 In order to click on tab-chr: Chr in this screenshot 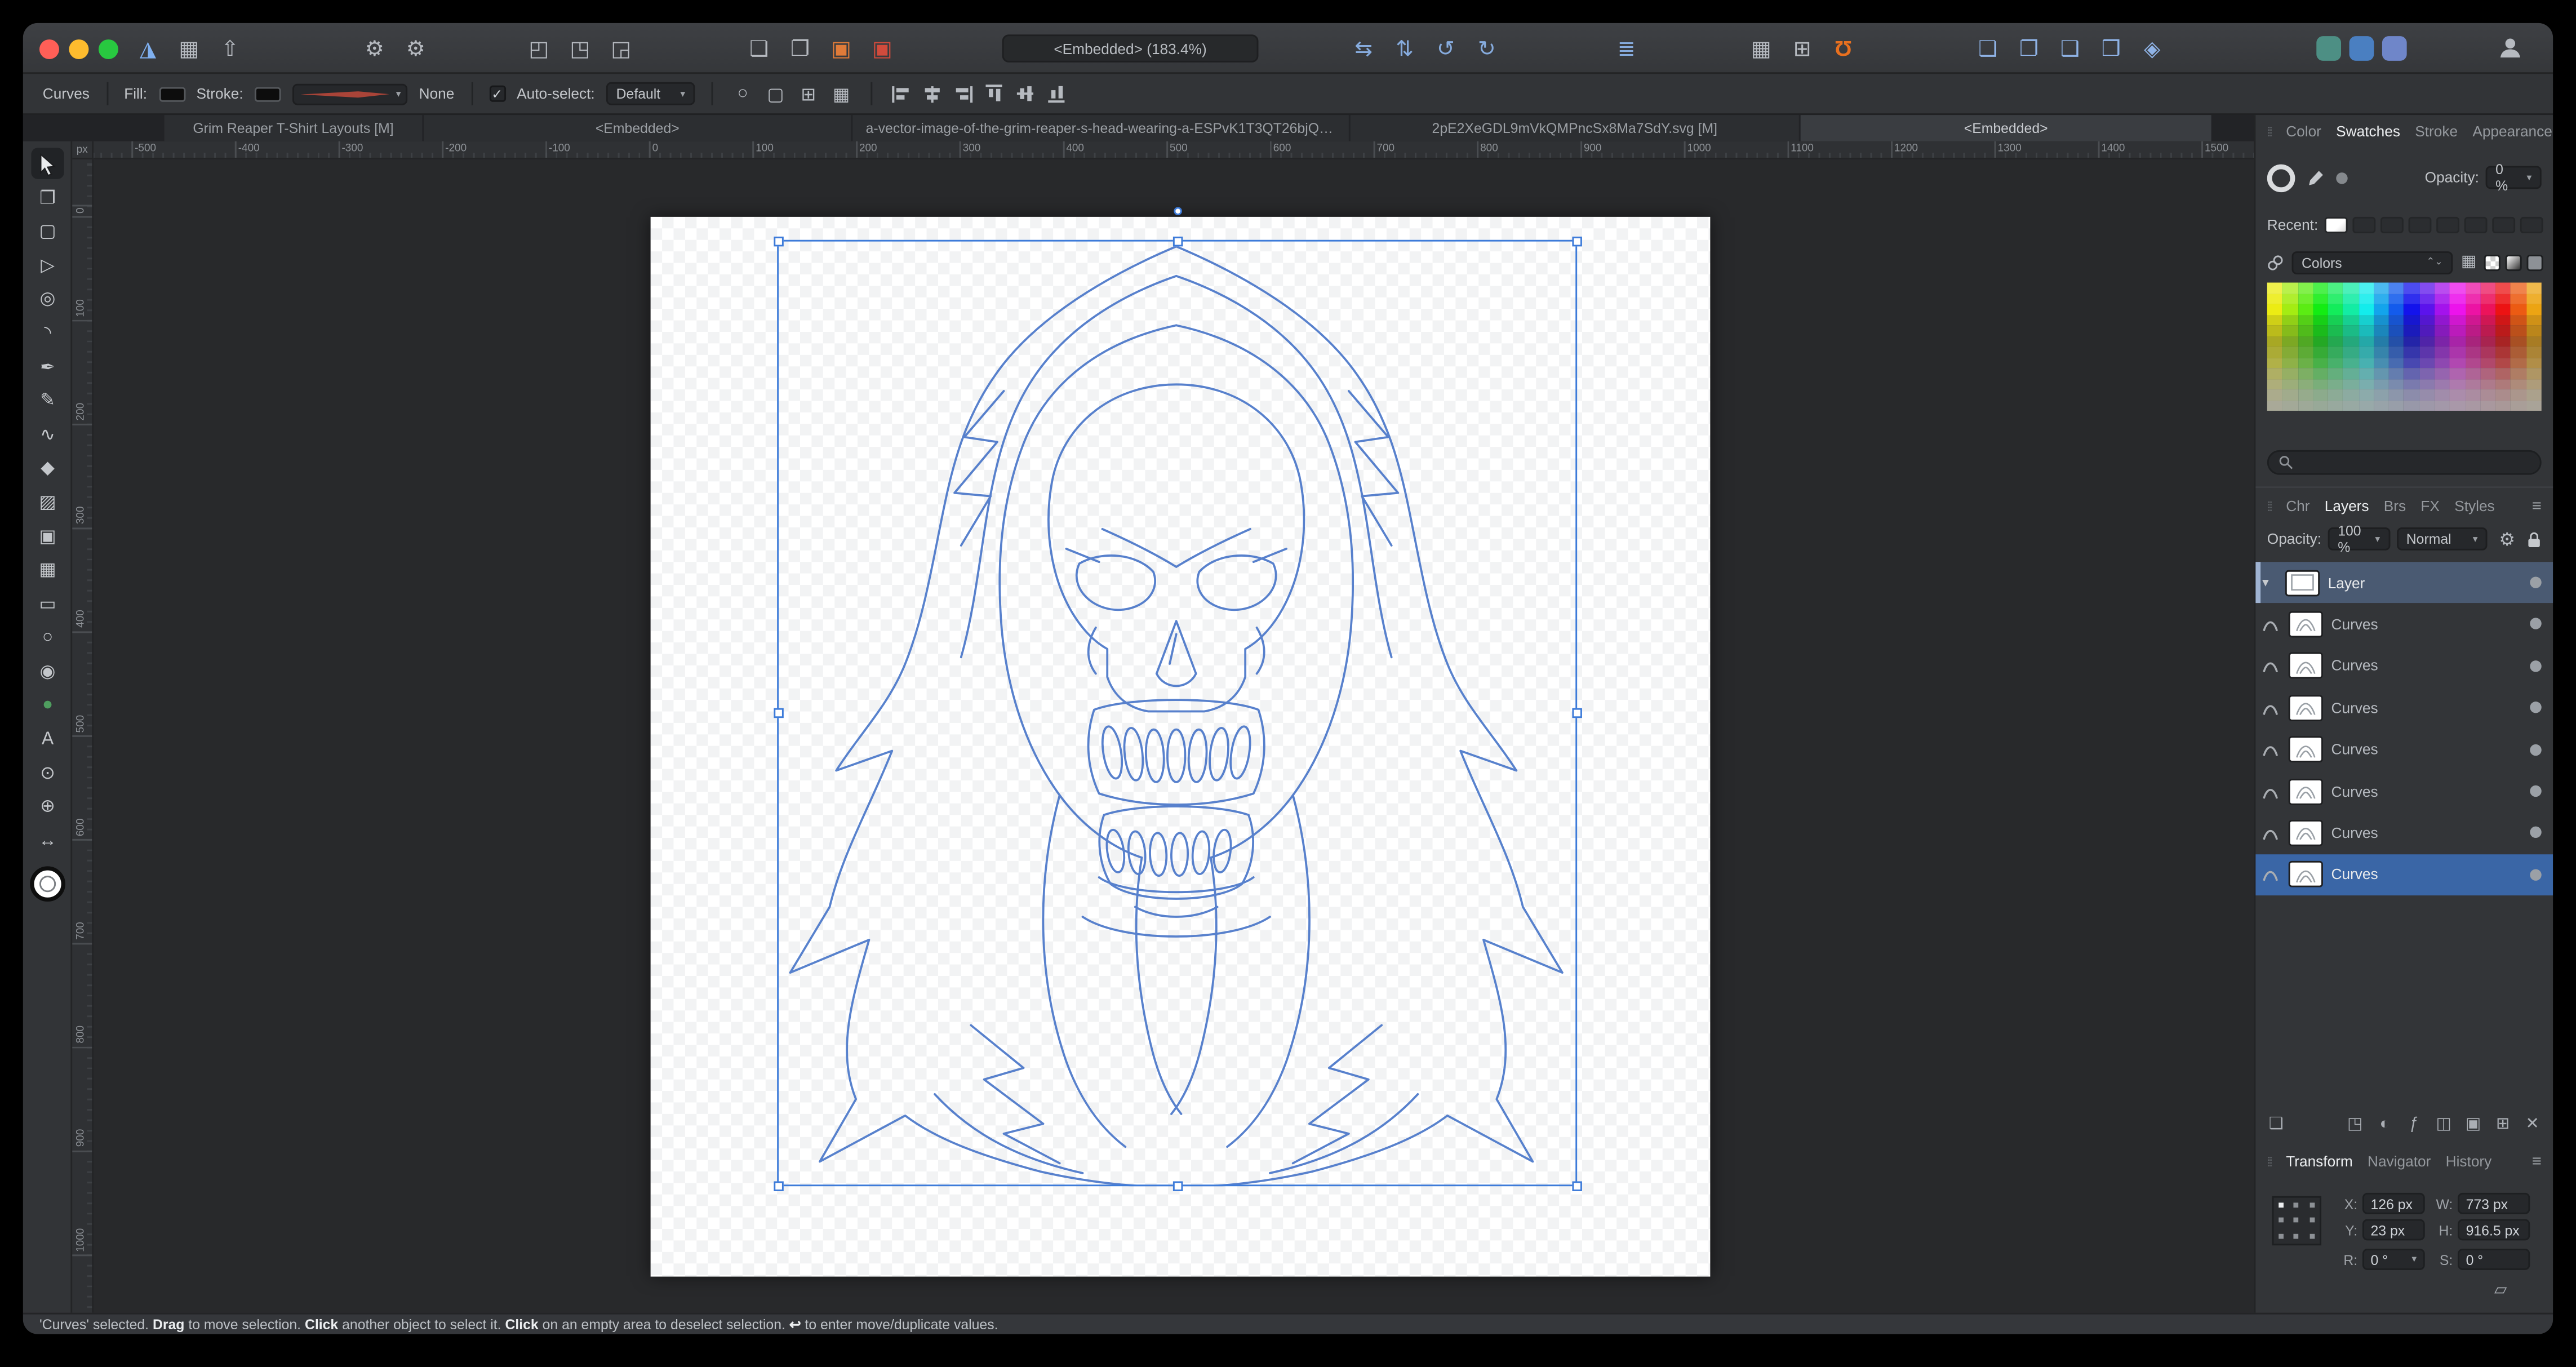, I will do `click(2297, 506)`.